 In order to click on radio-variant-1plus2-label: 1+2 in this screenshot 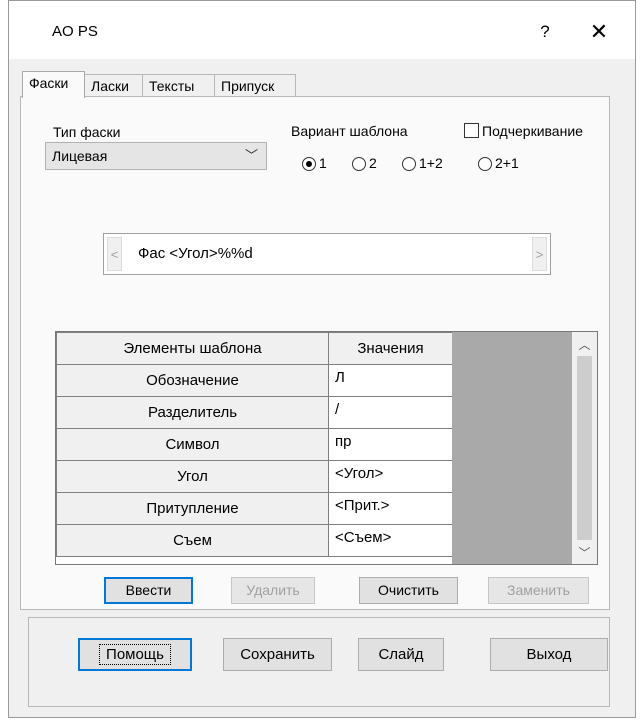, I will do `click(431, 163)`.